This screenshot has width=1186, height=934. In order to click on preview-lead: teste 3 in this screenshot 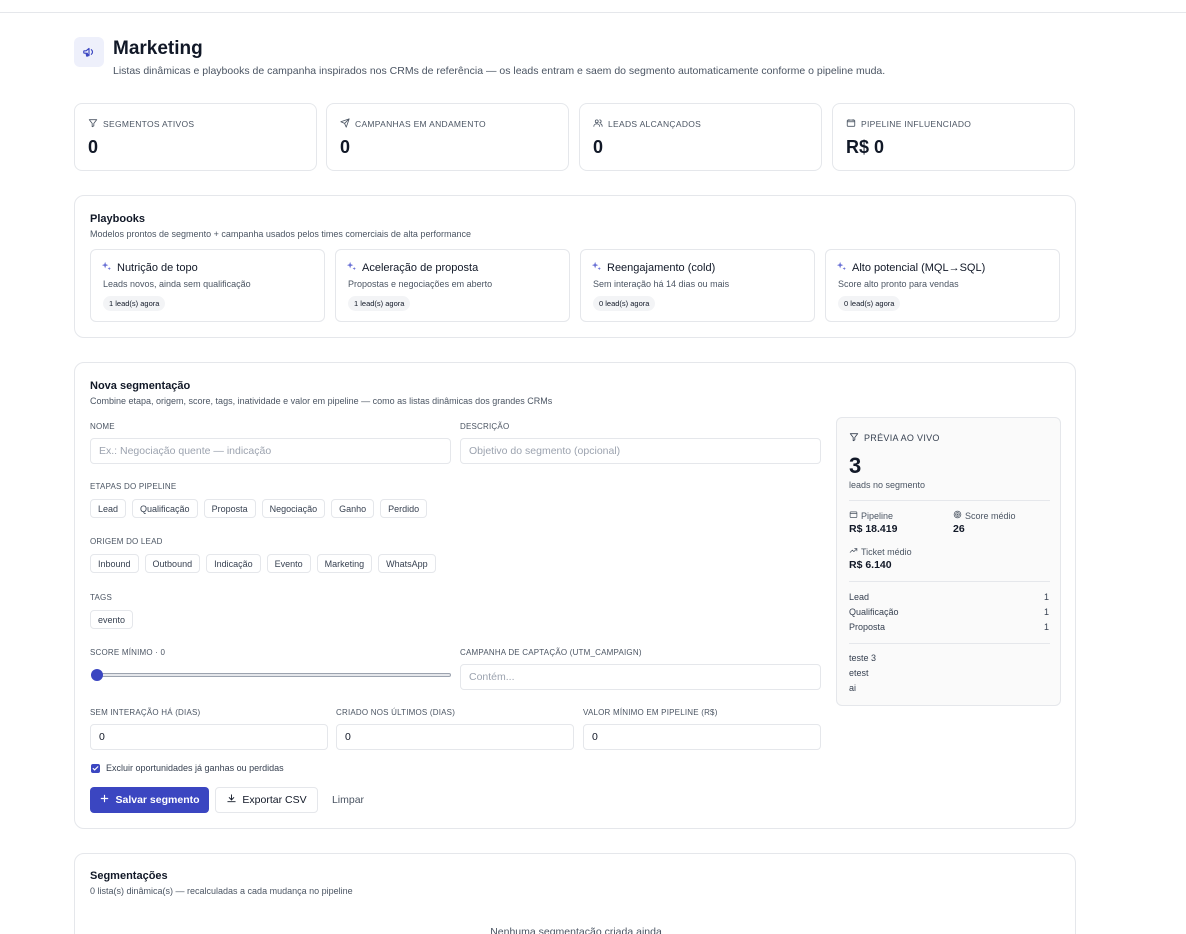, I will do `click(863, 658)`.